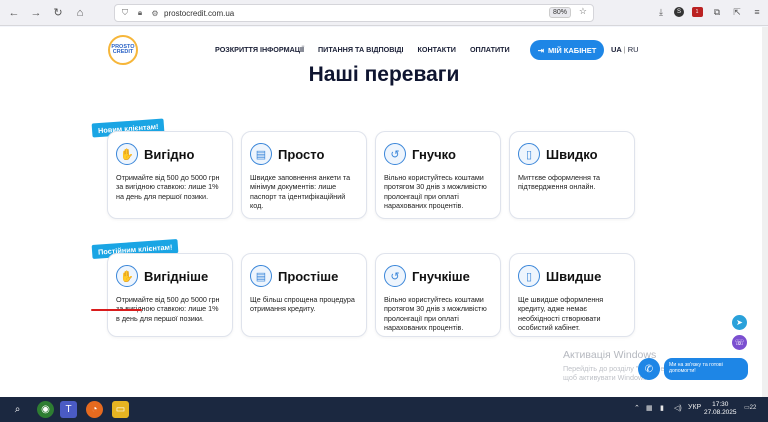 This screenshot has width=768, height=422. Describe the element at coordinates (58, 13) in the screenshot. I see `reload-icon: ↻` at that location.